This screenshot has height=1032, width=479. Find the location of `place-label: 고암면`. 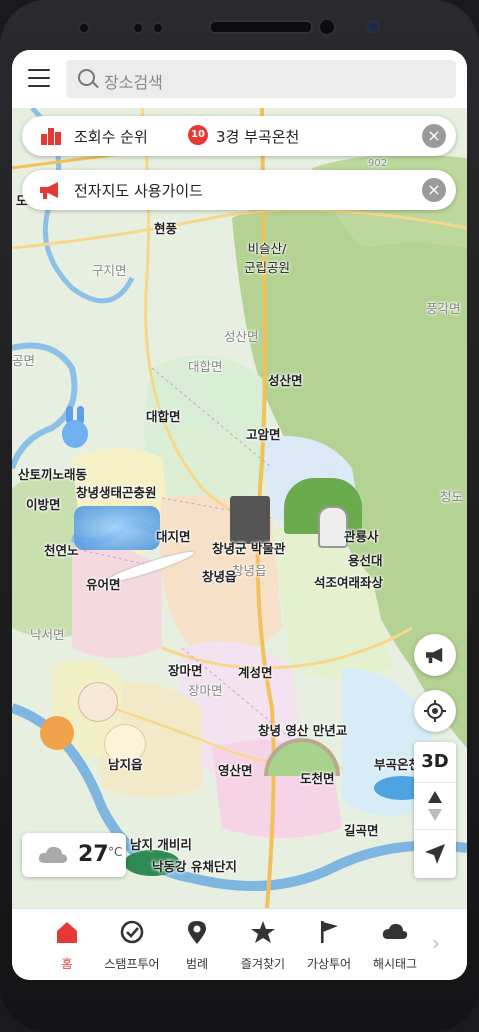

place-label: 고암면 is located at coordinates (263, 434).